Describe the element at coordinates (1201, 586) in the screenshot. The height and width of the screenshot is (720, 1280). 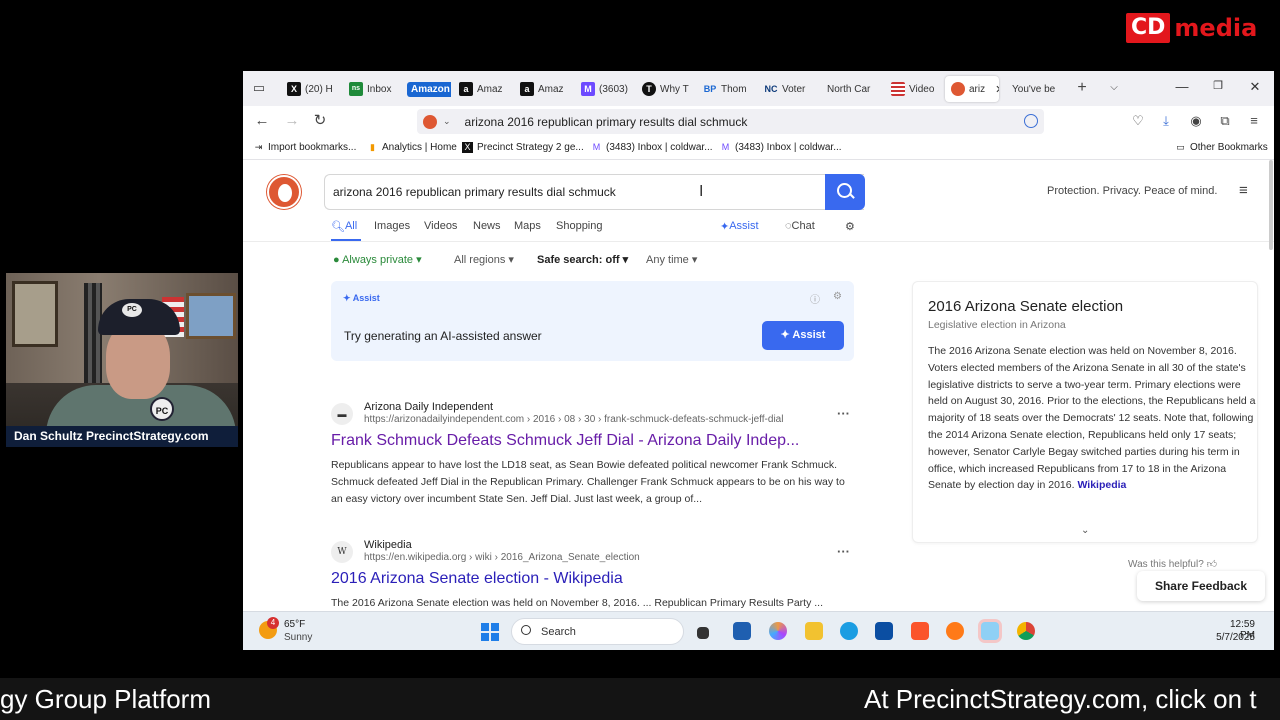
I see `share-feedback-button: Share Feedback` at that location.